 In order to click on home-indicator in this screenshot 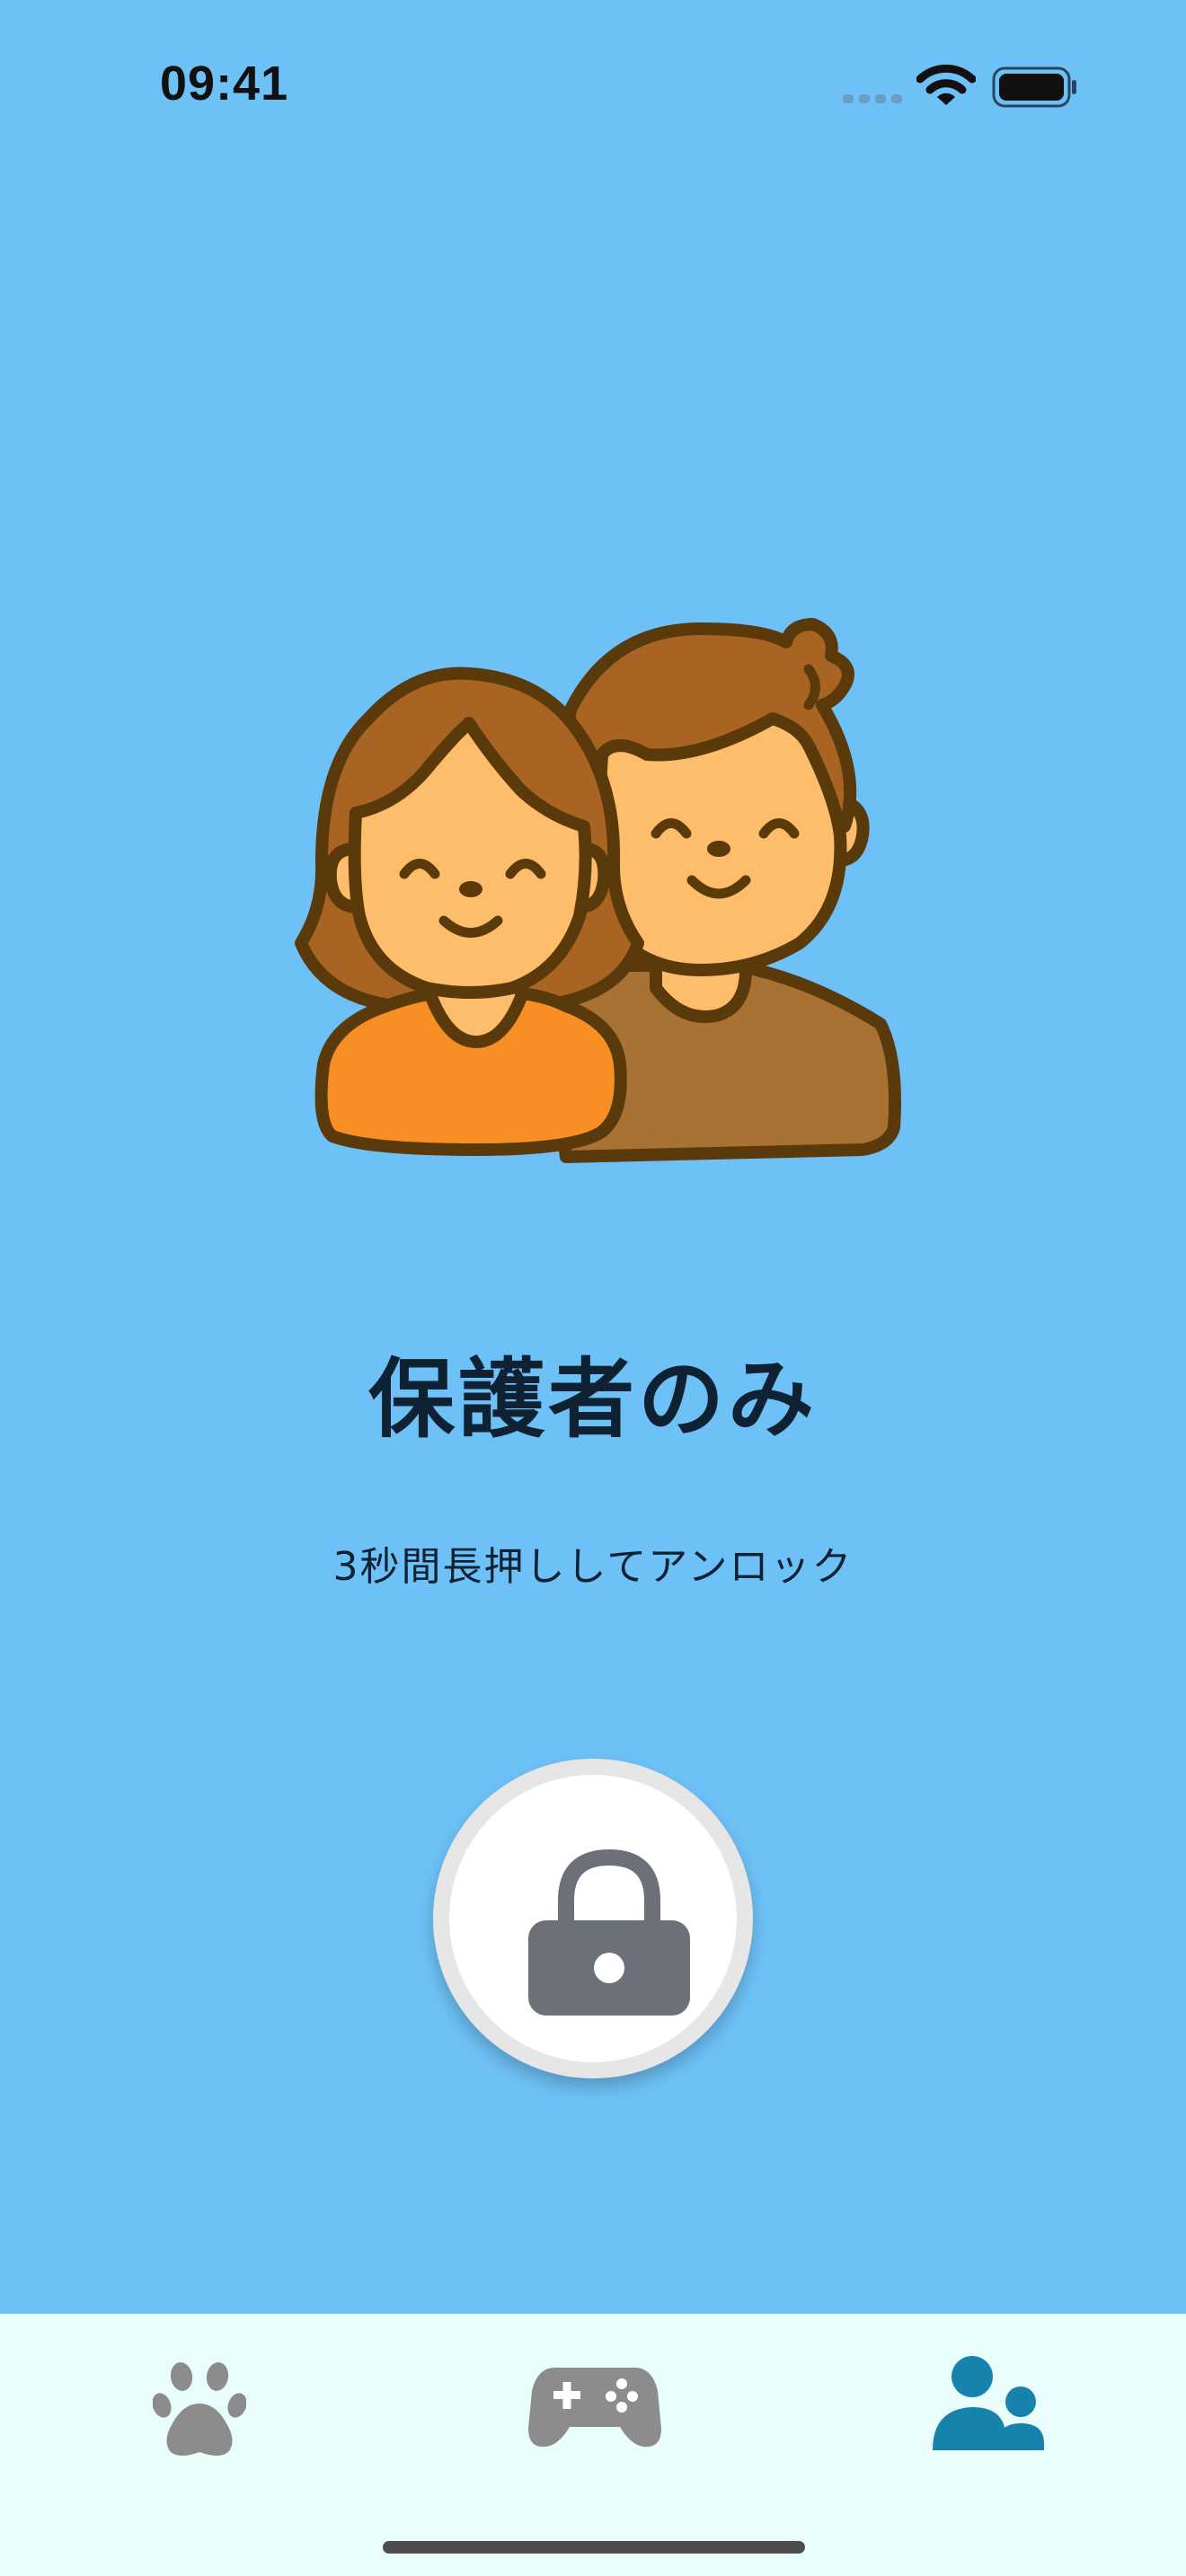, I will do `click(594, 2547)`.